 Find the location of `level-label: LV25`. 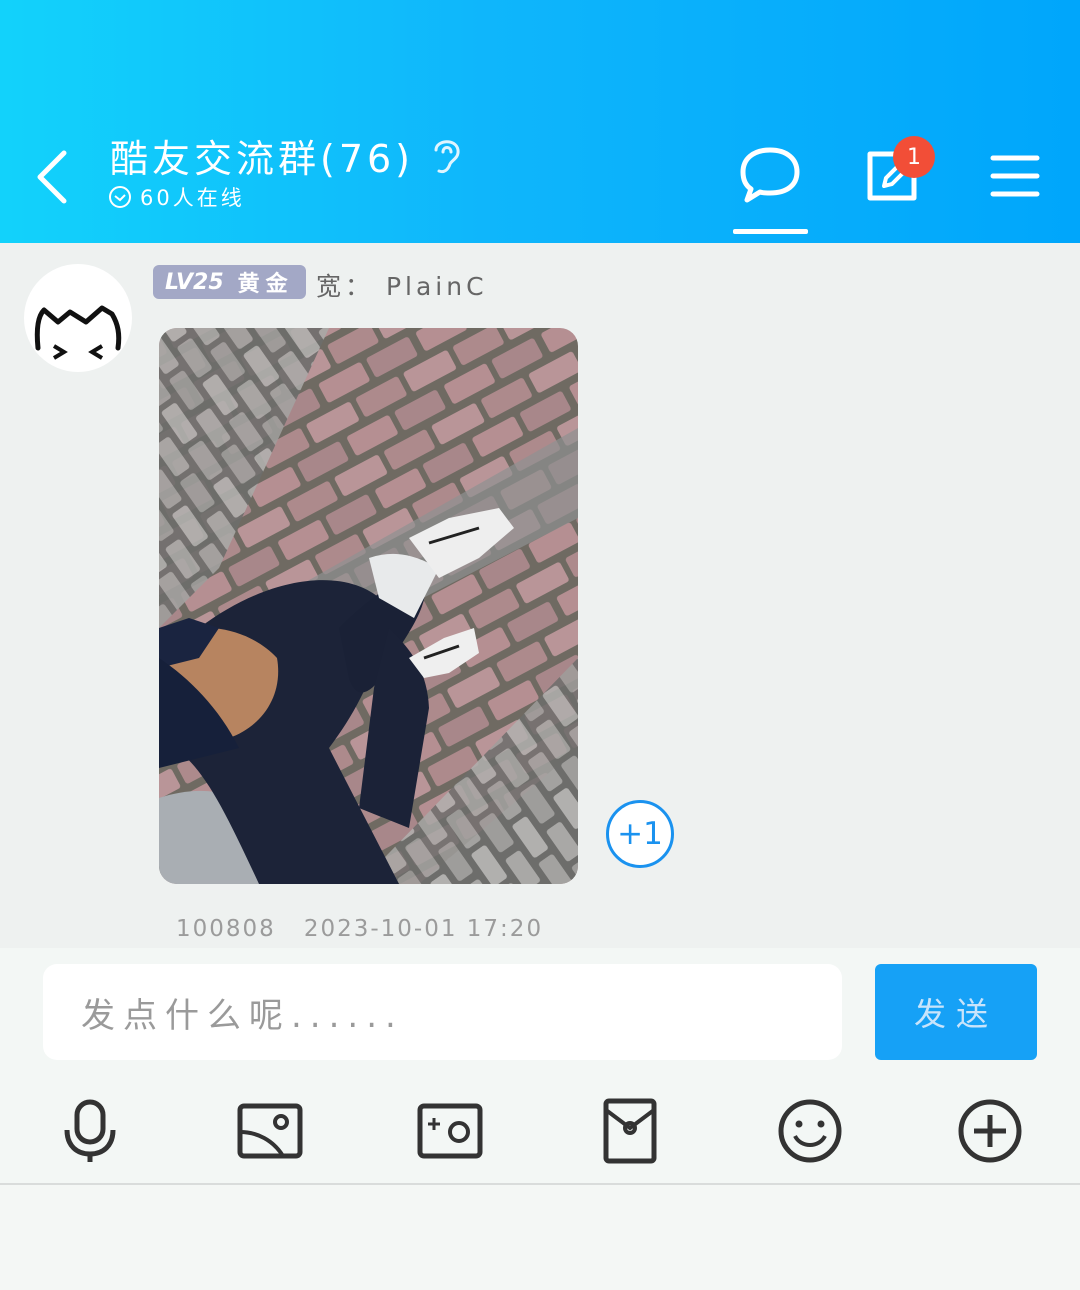

level-label: LV25 is located at coordinates (194, 282).